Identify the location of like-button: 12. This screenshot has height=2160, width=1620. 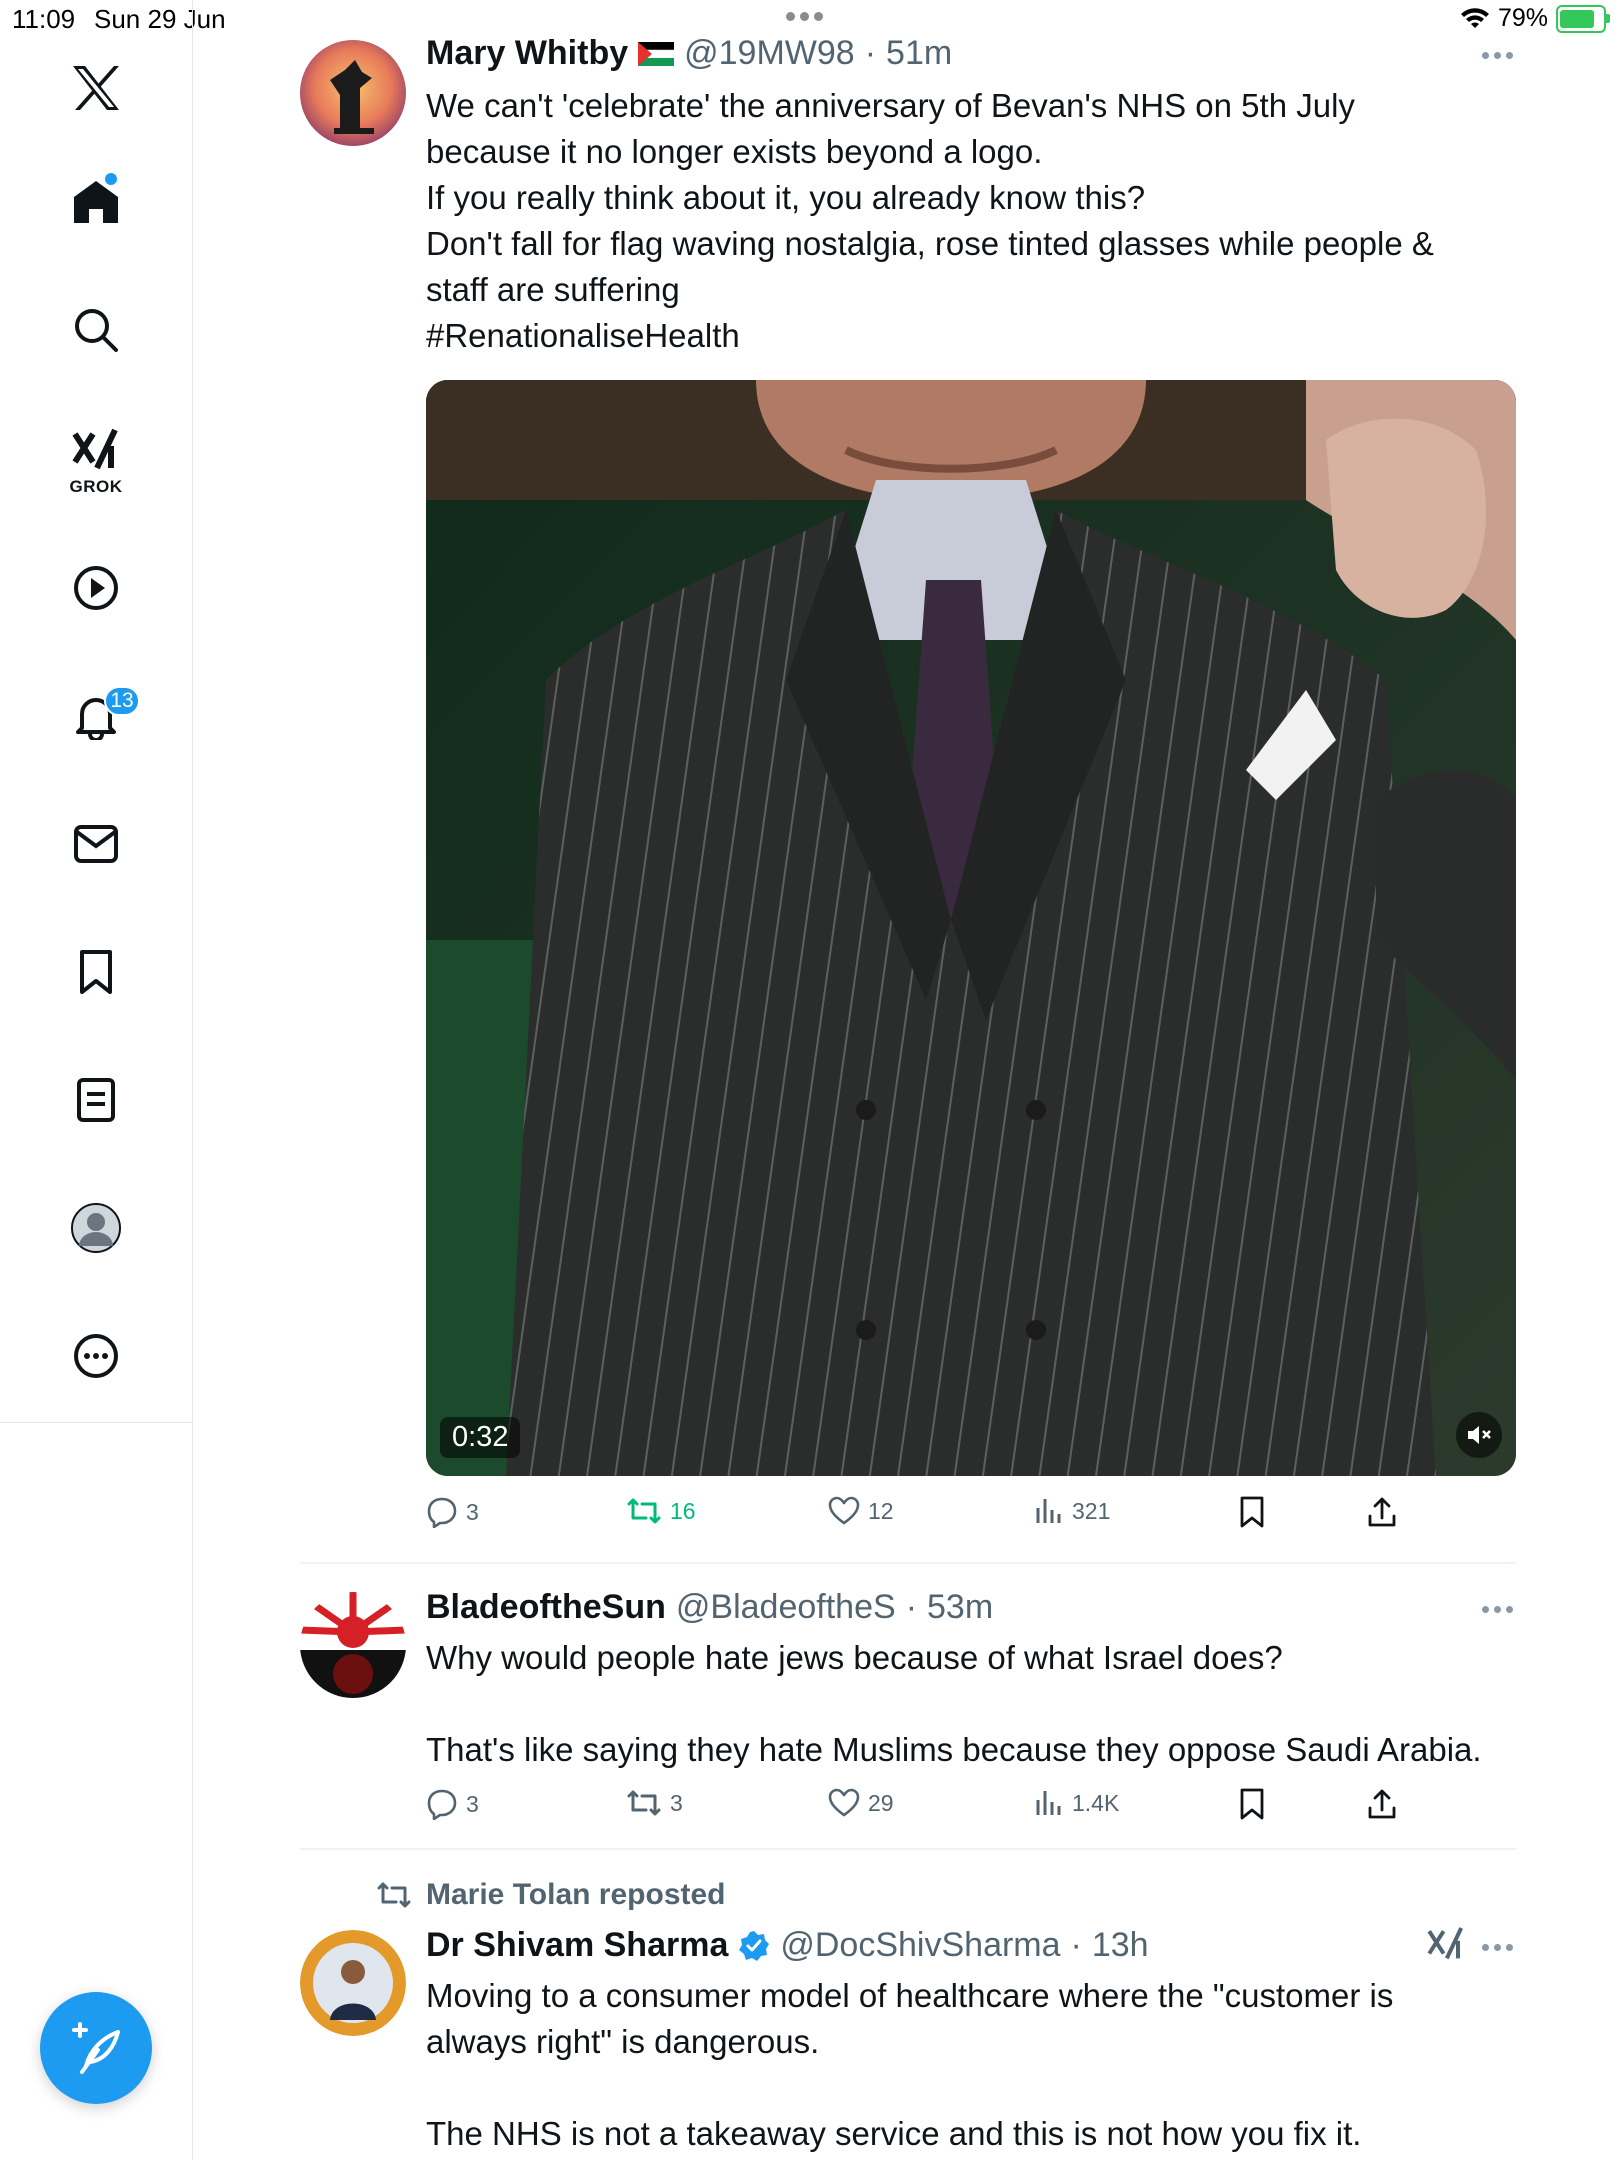
(861, 1511).